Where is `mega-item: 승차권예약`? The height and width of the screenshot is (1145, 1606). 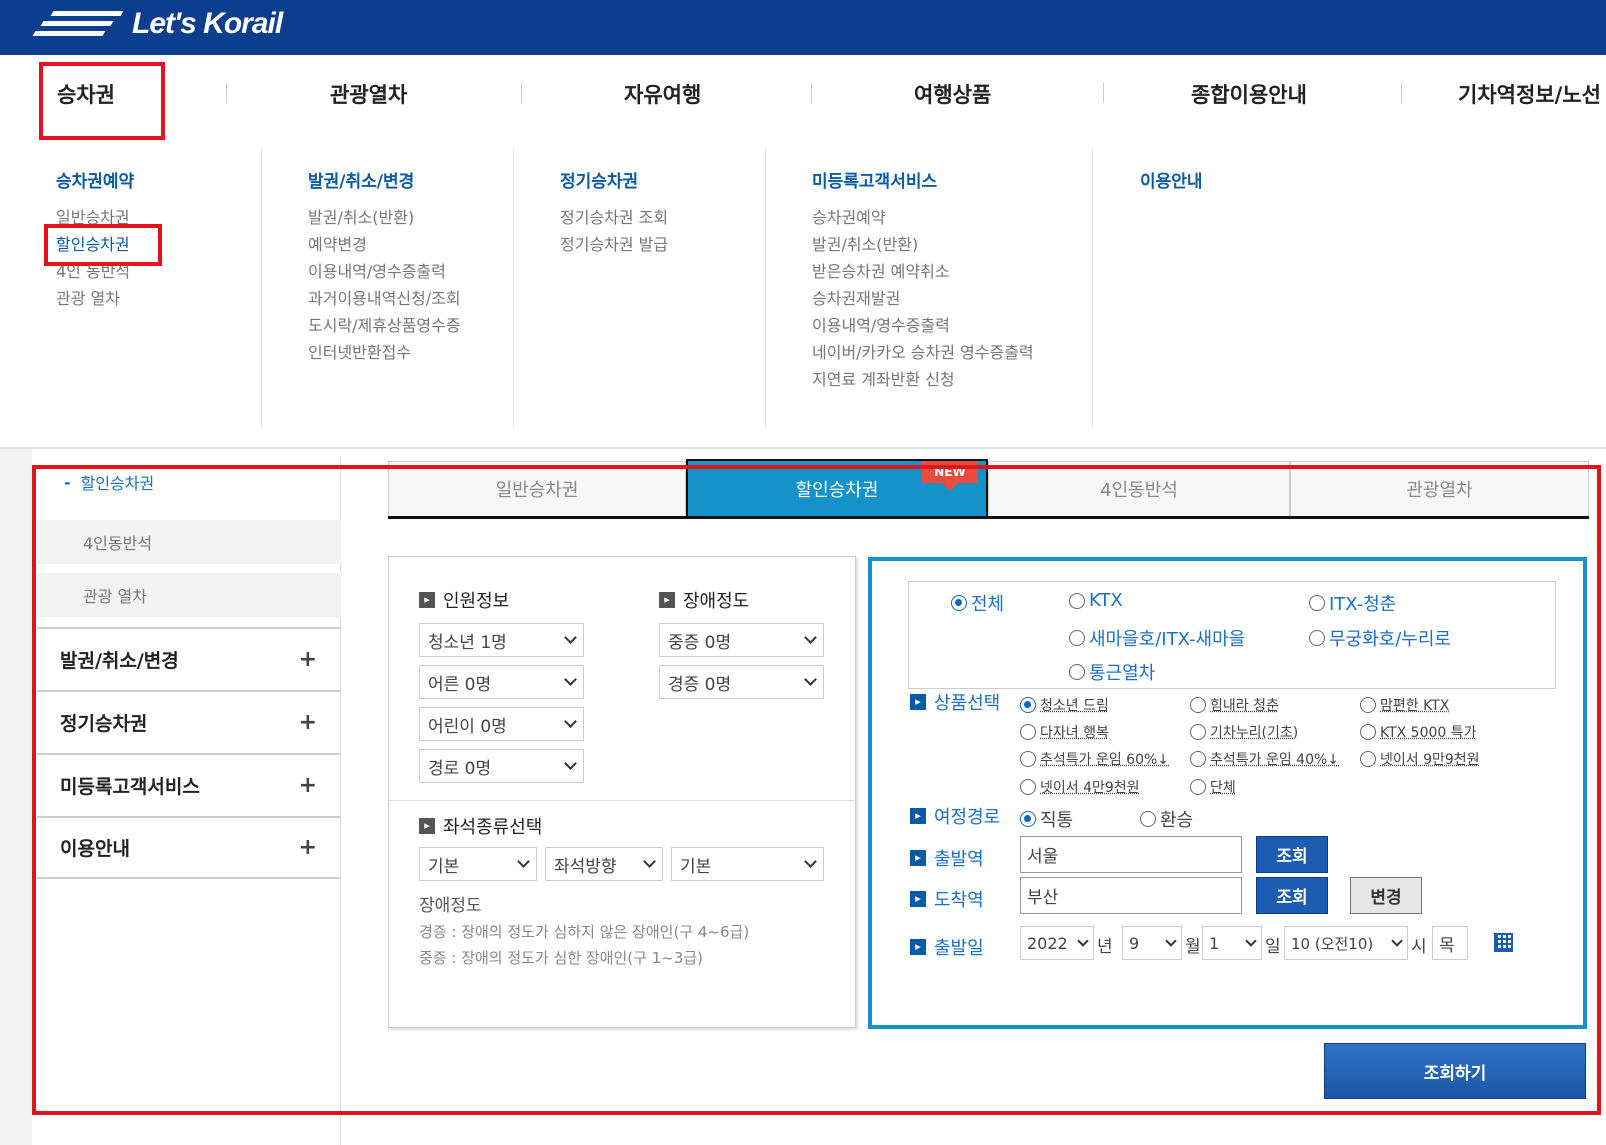 mega-item: 승차권예약 is located at coordinates (923, 217).